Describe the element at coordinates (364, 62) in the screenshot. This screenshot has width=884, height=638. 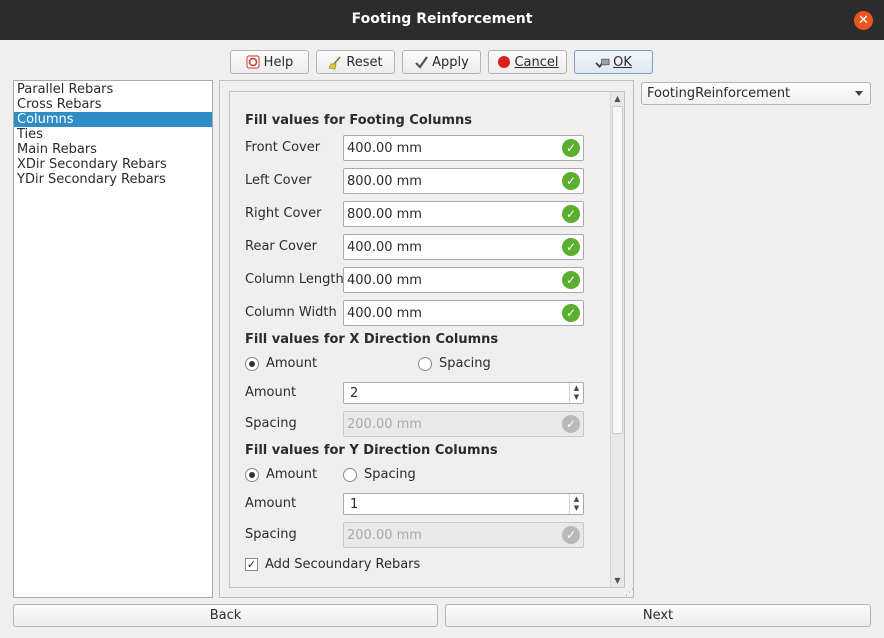
I see `reset-label: Reset` at that location.